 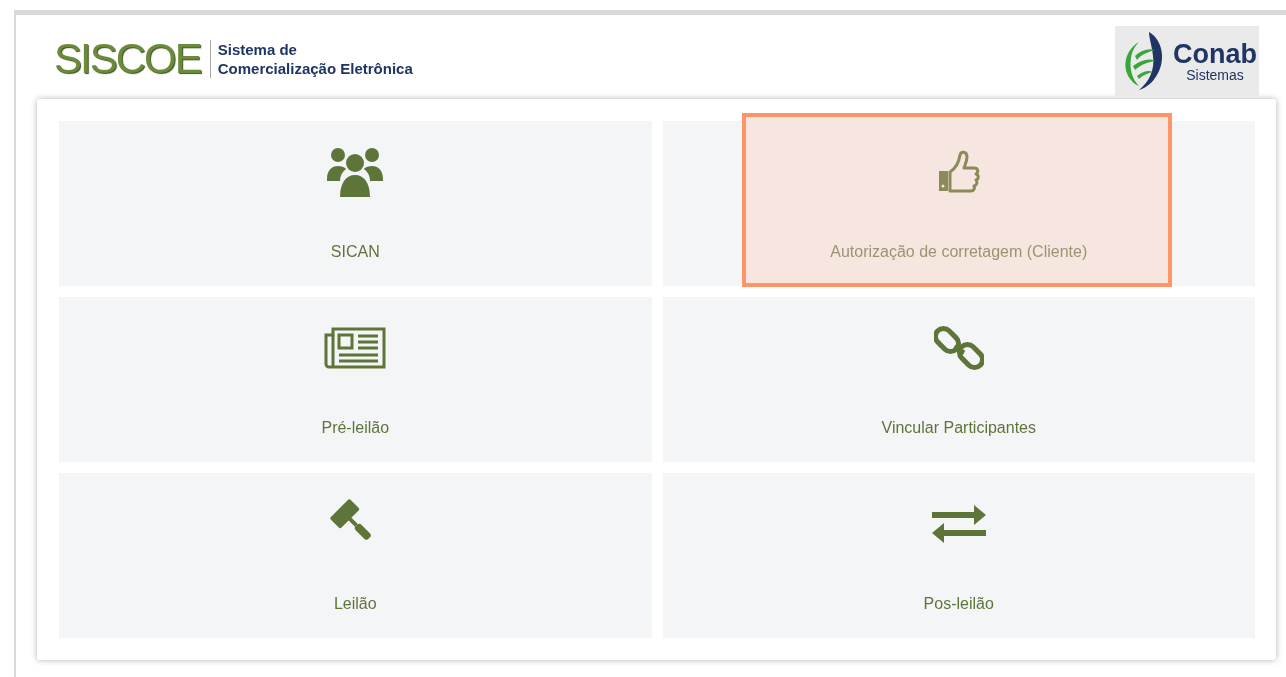 What do you see at coordinates (958, 524) in the screenshot?
I see `exchange-icon` at bounding box center [958, 524].